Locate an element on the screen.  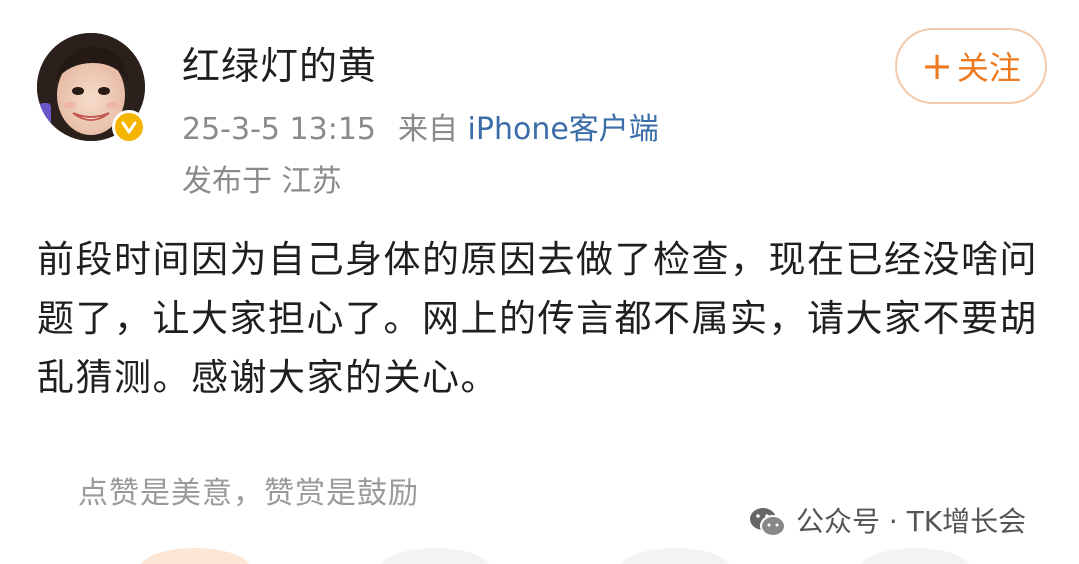
watermark-text: 公众号 · TK增长会 is located at coordinates (911, 521).